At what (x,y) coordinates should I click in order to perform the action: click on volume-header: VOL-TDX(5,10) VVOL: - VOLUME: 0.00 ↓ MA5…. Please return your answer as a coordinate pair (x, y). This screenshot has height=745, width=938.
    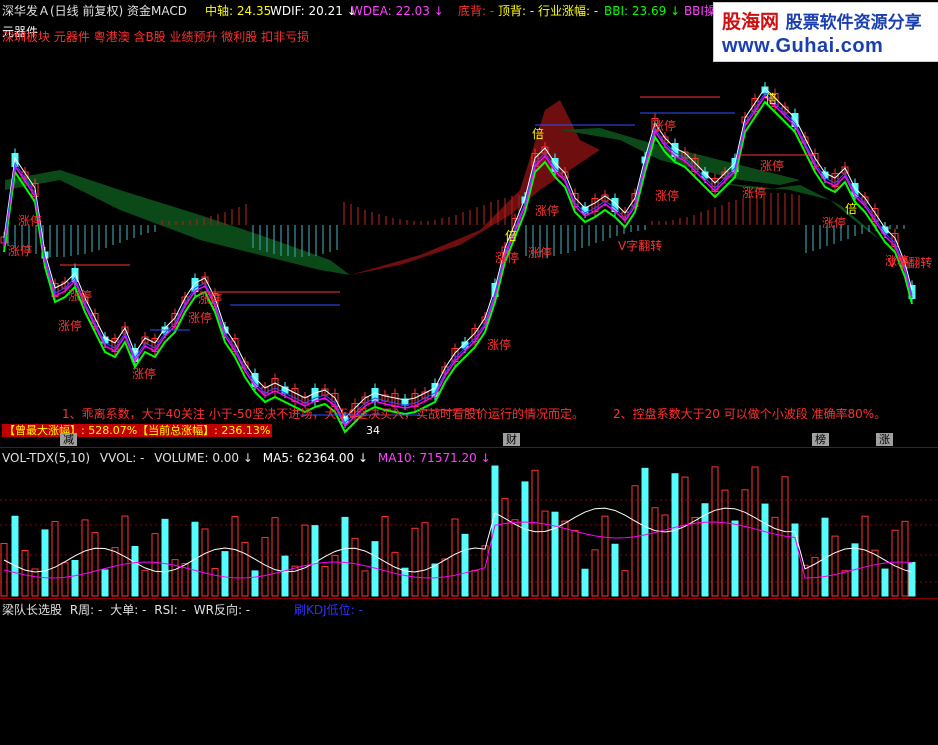
    Looking at the image, I should click on (246, 458).